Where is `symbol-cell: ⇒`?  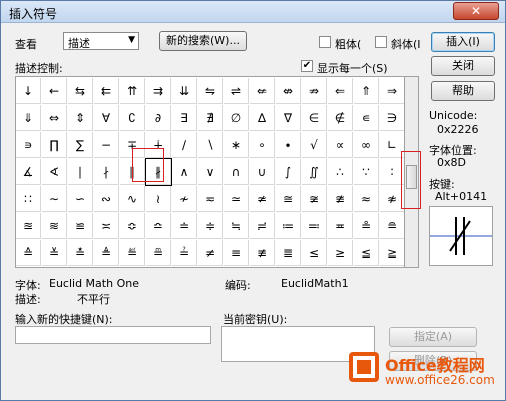
symbol-cell: ⇒ is located at coordinates (392, 91).